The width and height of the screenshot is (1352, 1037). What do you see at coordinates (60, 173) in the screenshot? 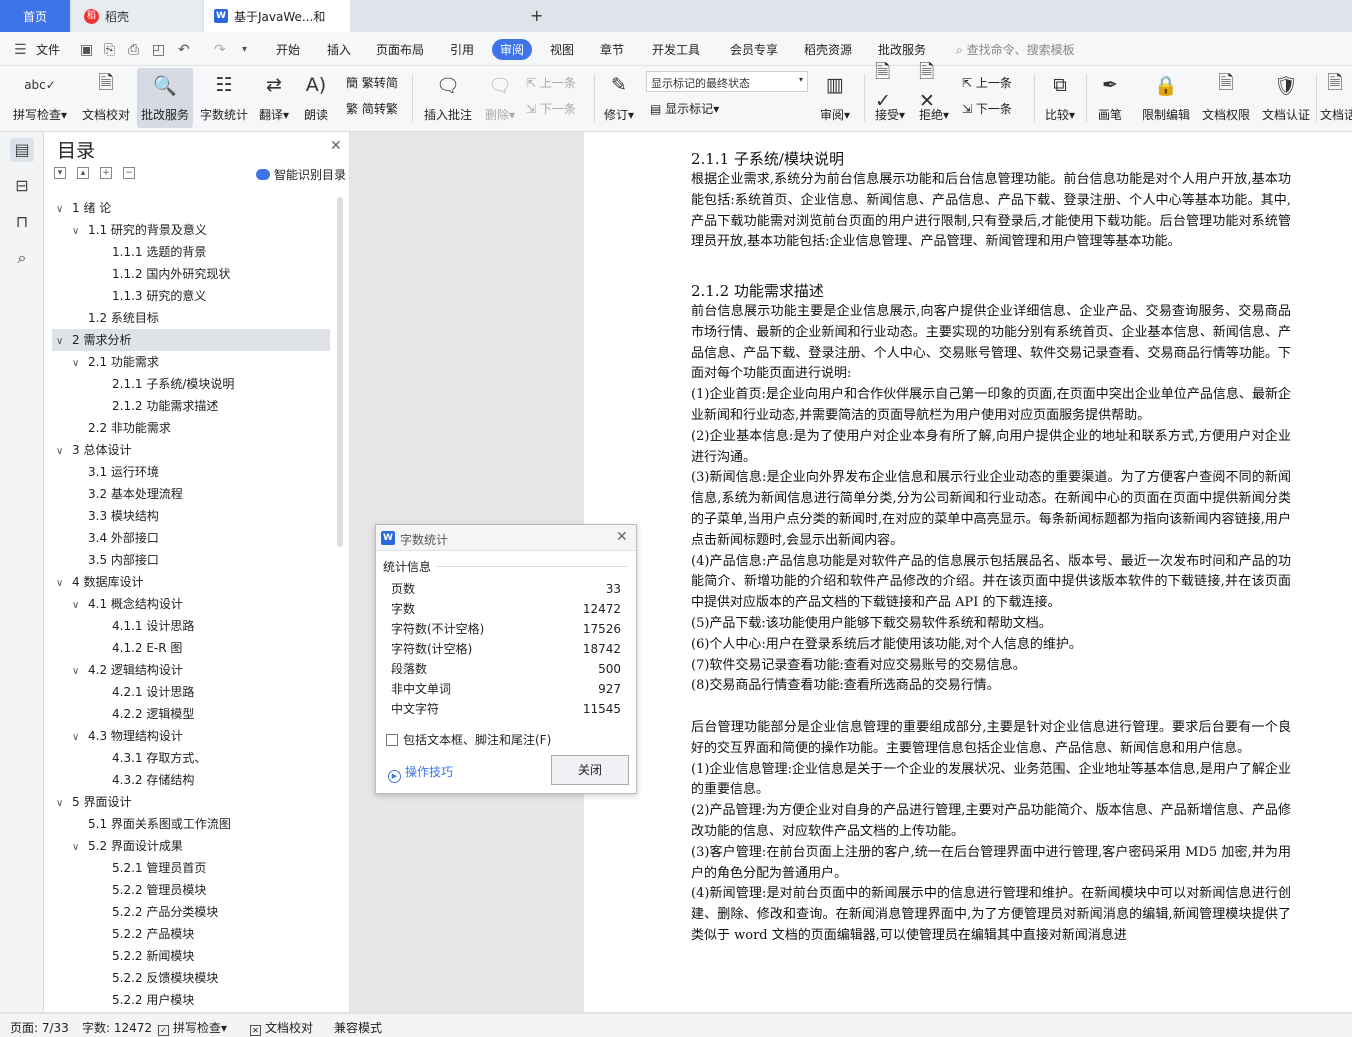
I see `collapse-all-icon: ▾` at bounding box center [60, 173].